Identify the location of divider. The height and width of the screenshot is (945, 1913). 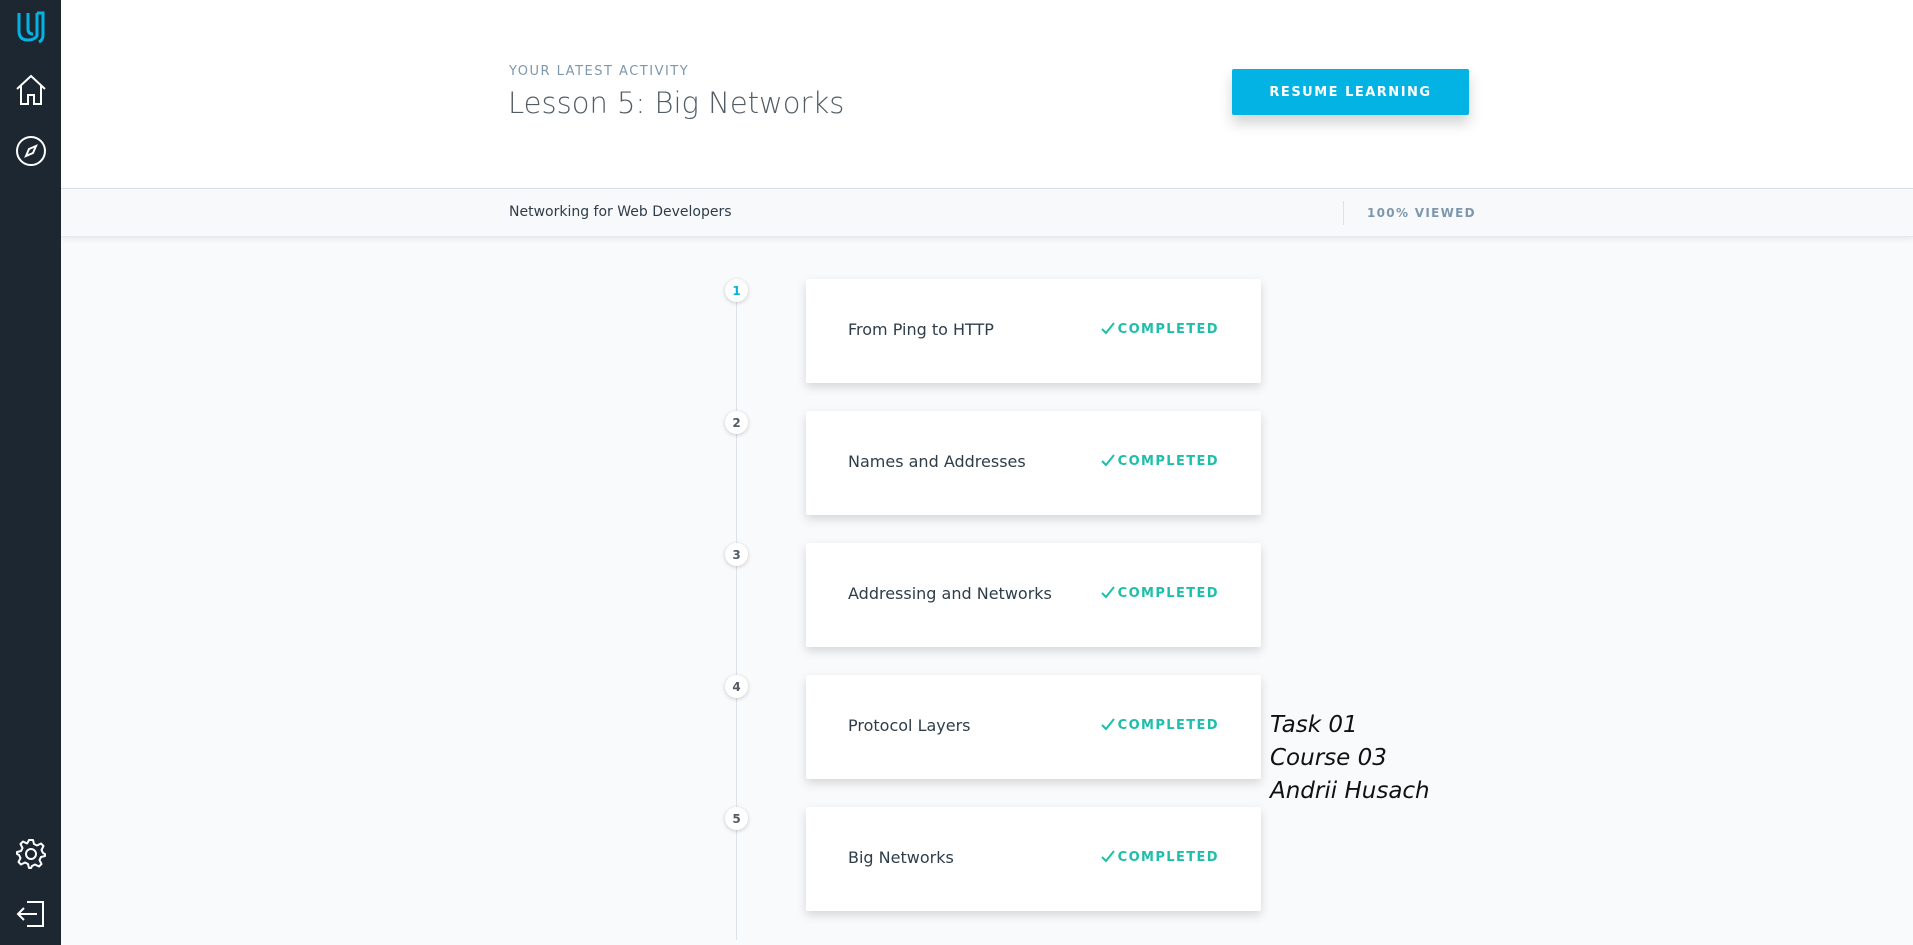
(1343, 213).